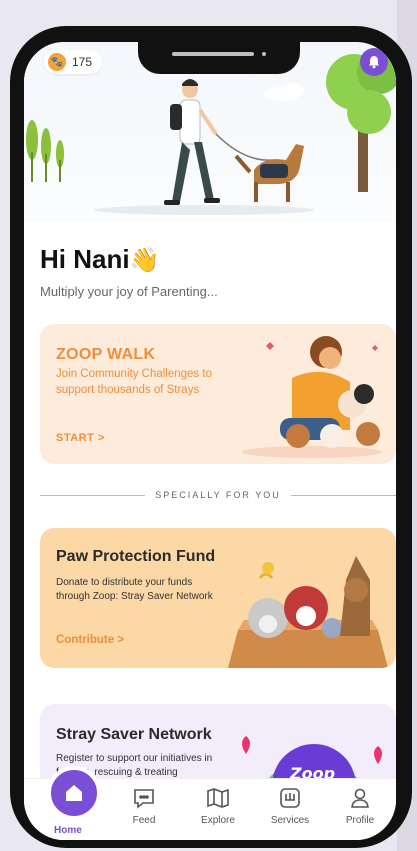 The height and width of the screenshot is (851, 417). What do you see at coordinates (219, 52) in the screenshot?
I see `phone-notch` at bounding box center [219, 52].